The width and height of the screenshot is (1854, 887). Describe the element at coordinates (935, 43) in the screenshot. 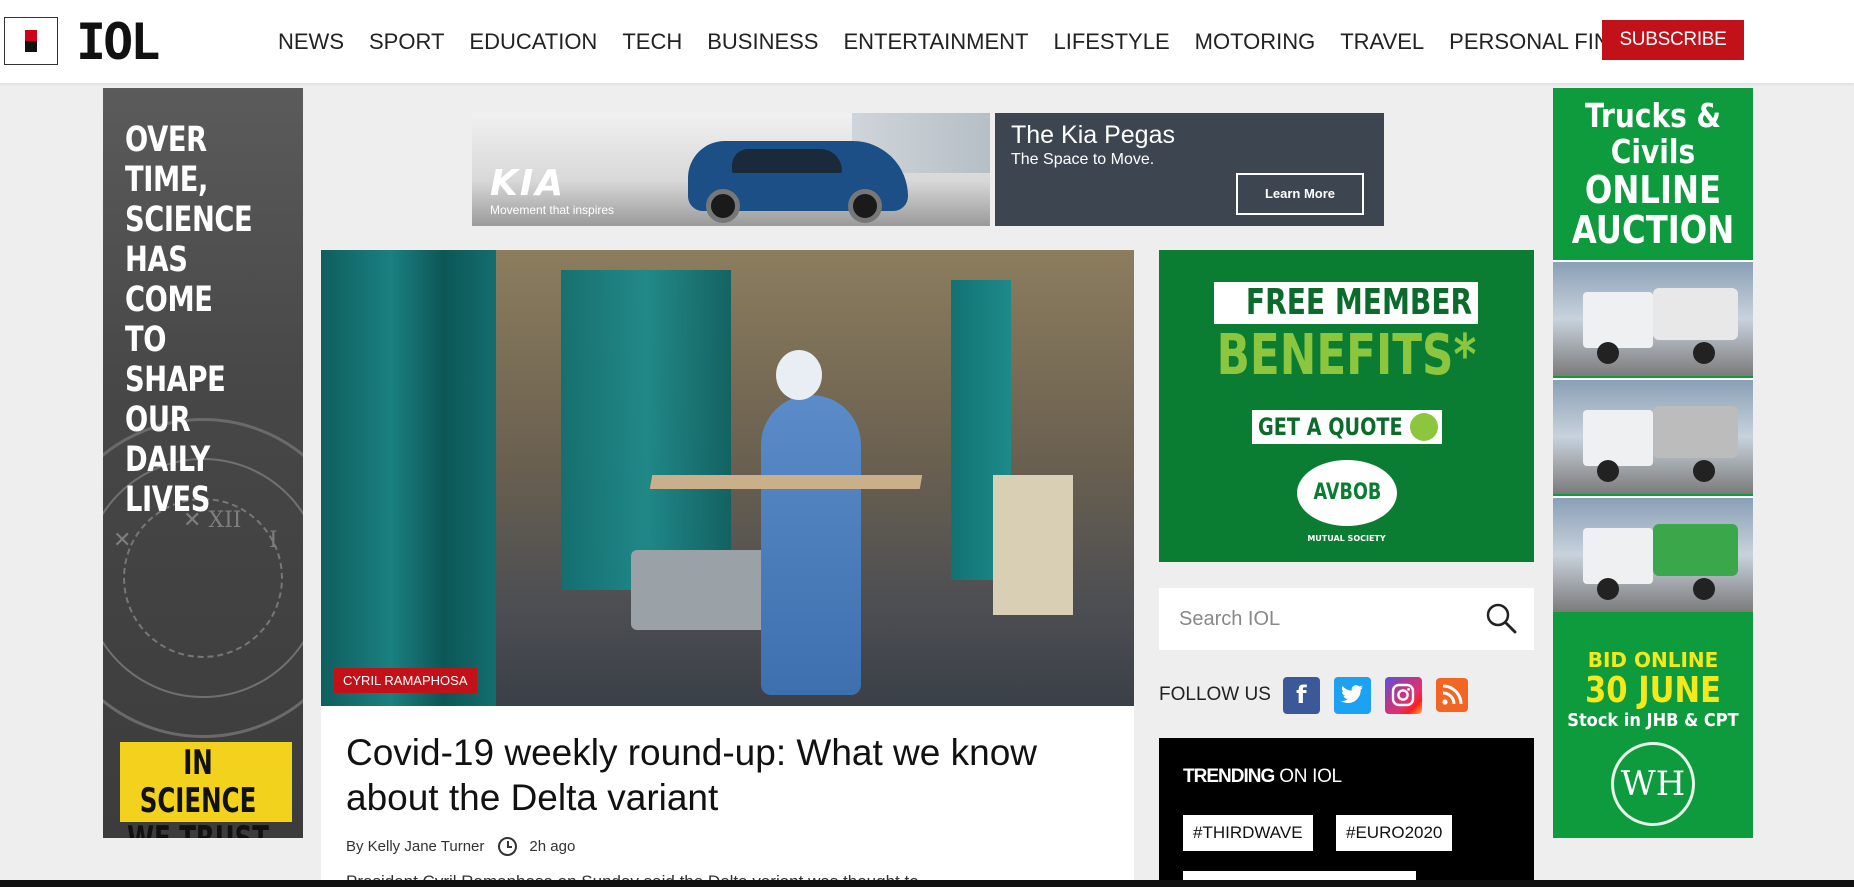

I see `nav-entertainment: ENTERTAINMENT` at that location.